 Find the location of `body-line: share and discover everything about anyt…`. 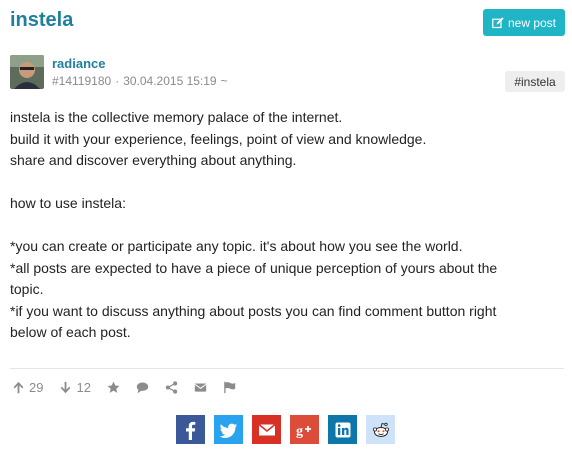

body-line: share and discover everything about anyt… is located at coordinates (153, 160).